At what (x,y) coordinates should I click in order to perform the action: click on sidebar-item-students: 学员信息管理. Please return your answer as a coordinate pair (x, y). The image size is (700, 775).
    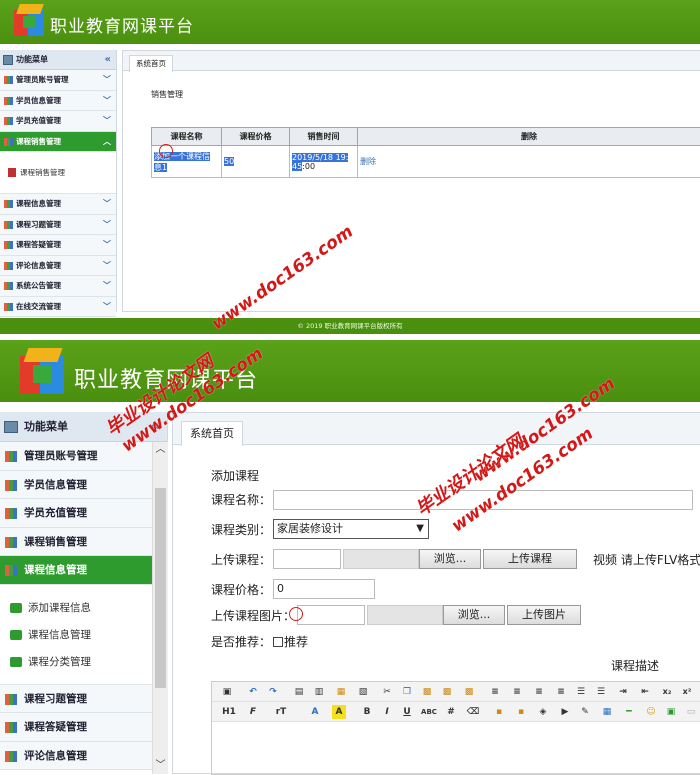
    Looking at the image, I should click on (76, 485).